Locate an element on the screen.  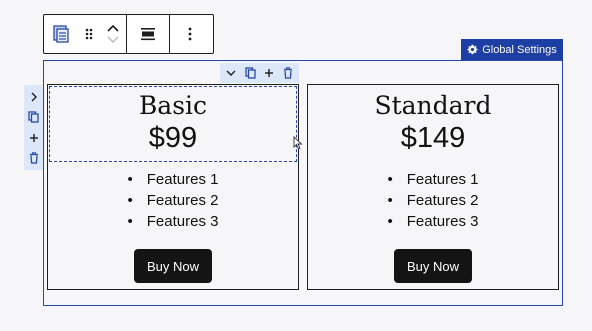
block-toolbar is located at coordinates (128, 34).